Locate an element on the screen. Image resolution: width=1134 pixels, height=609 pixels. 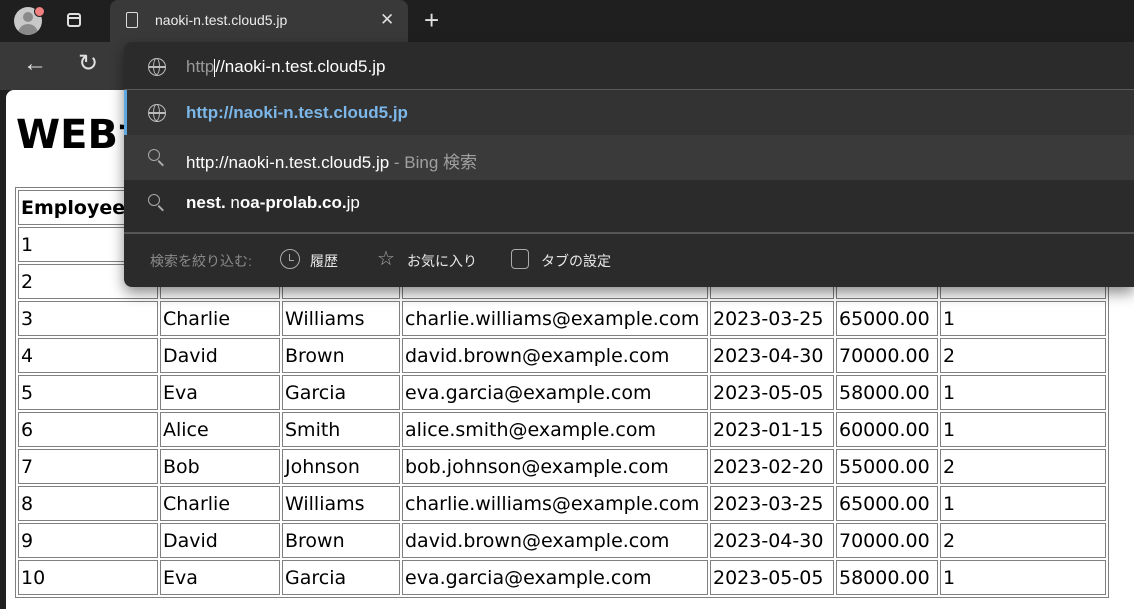
table-cell: 70000.00 is located at coordinates (887, 540).